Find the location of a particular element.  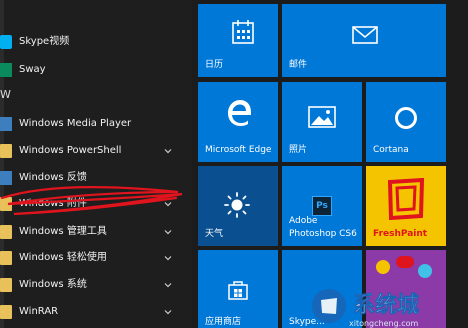

svg-text: 系统城 is located at coordinates (386, 305).